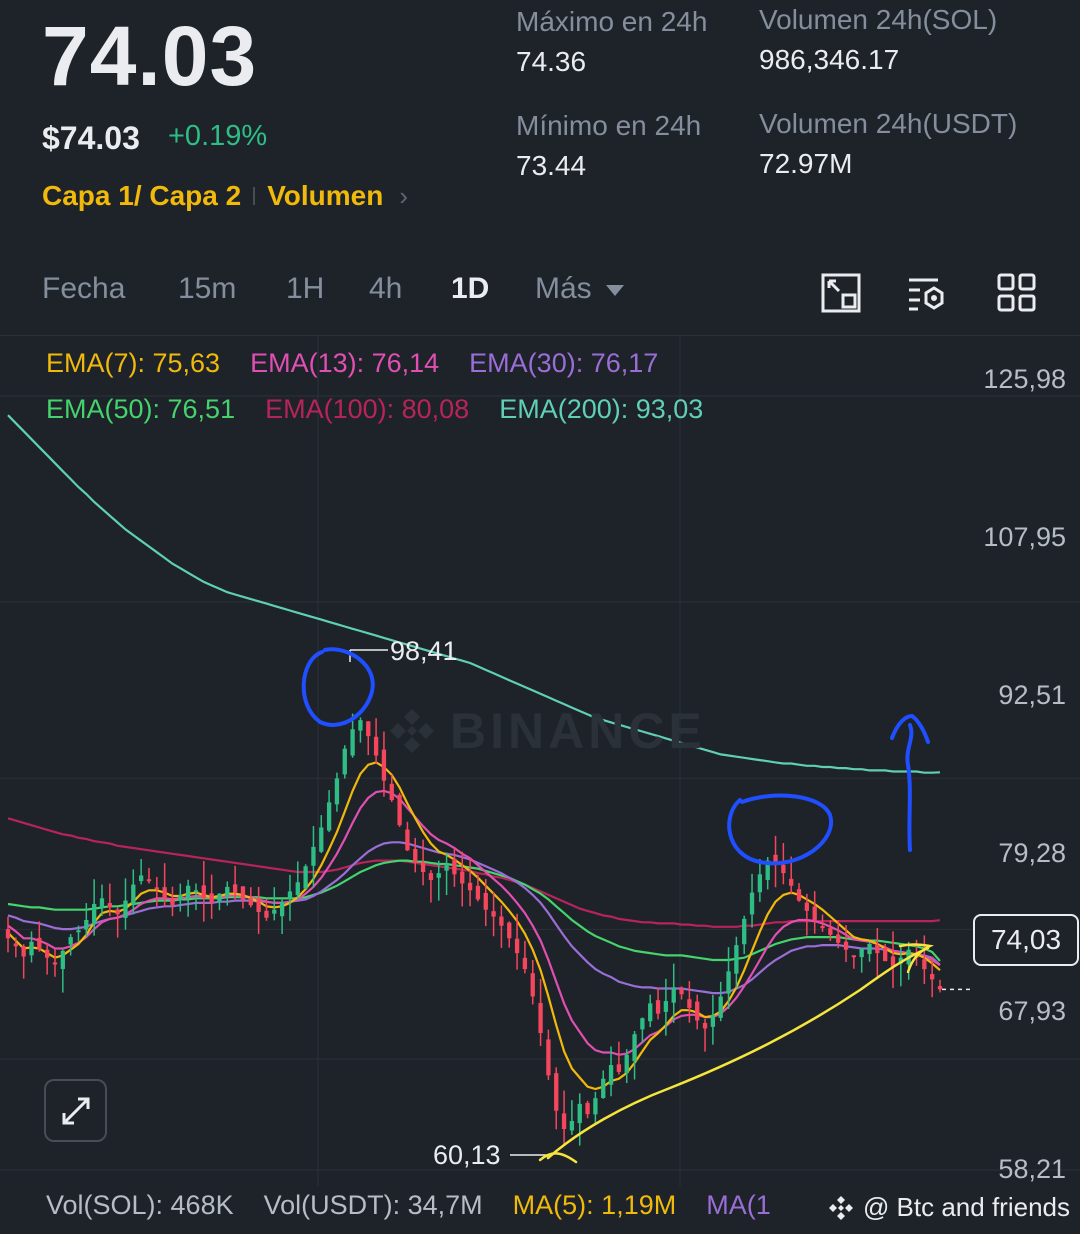 This screenshot has width=1080, height=1234. I want to click on layer-tag: Capa 1/ Capa 2, so click(141, 196).